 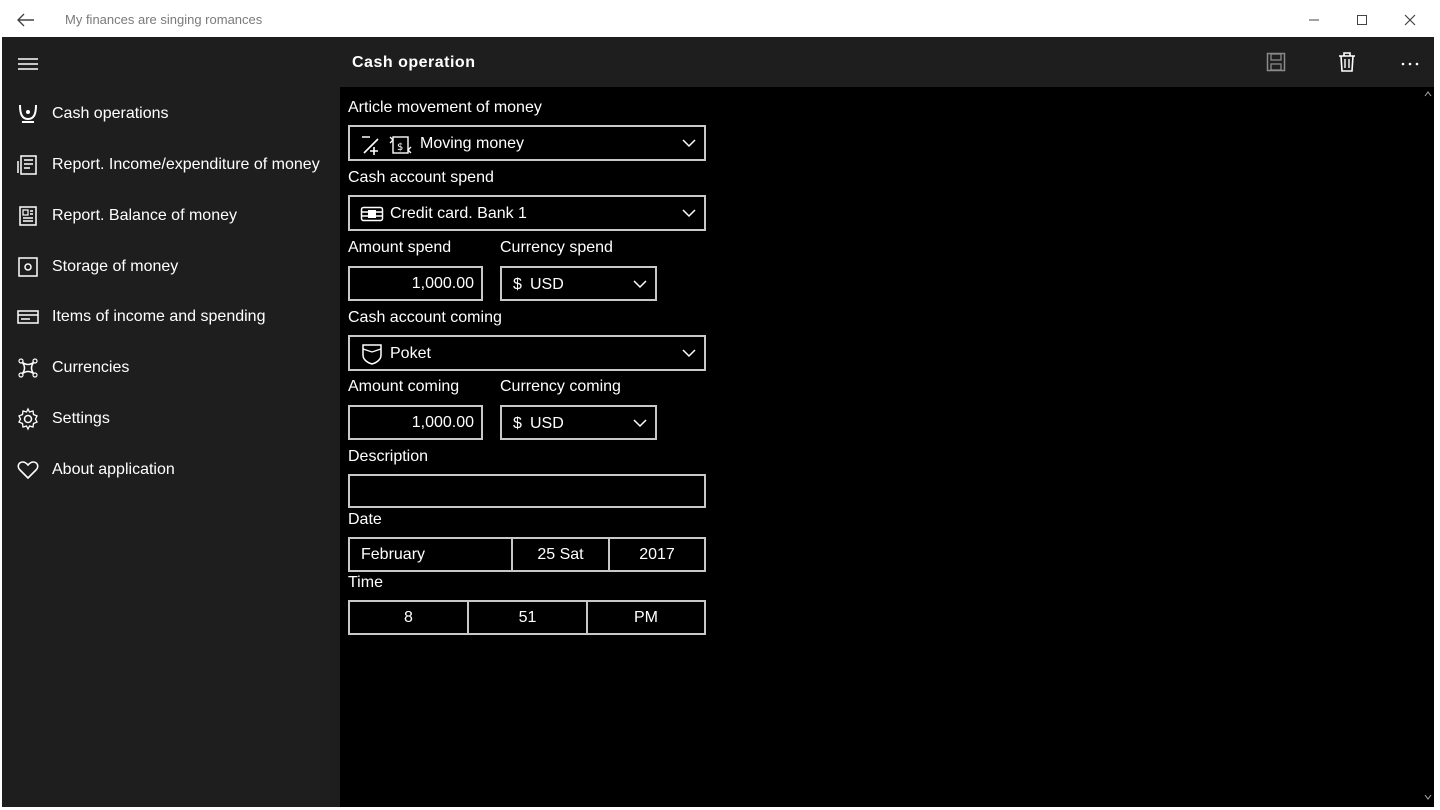 What do you see at coordinates (887, 62) in the screenshot?
I see `page-header: Cash operation` at bounding box center [887, 62].